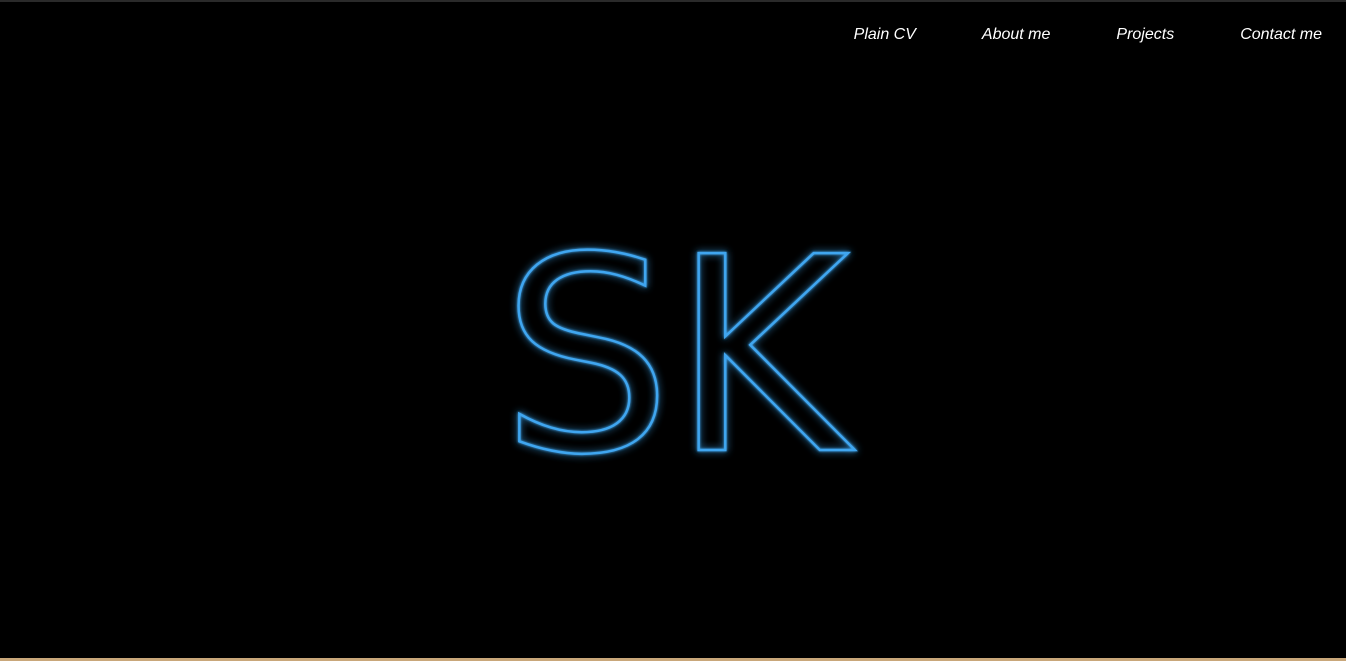  What do you see at coordinates (1281, 35) in the screenshot?
I see `nav-contact-me: Contact me` at bounding box center [1281, 35].